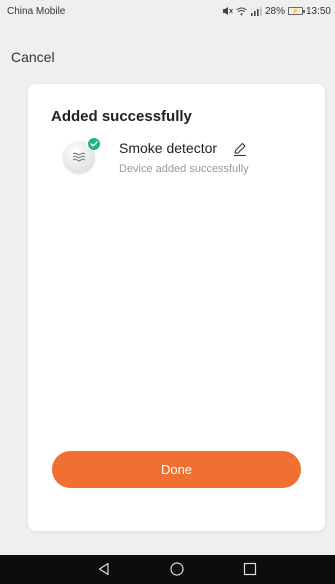 The height and width of the screenshot is (584, 335). Describe the element at coordinates (33, 57) in the screenshot. I see `cancel-button: Cancel` at that location.